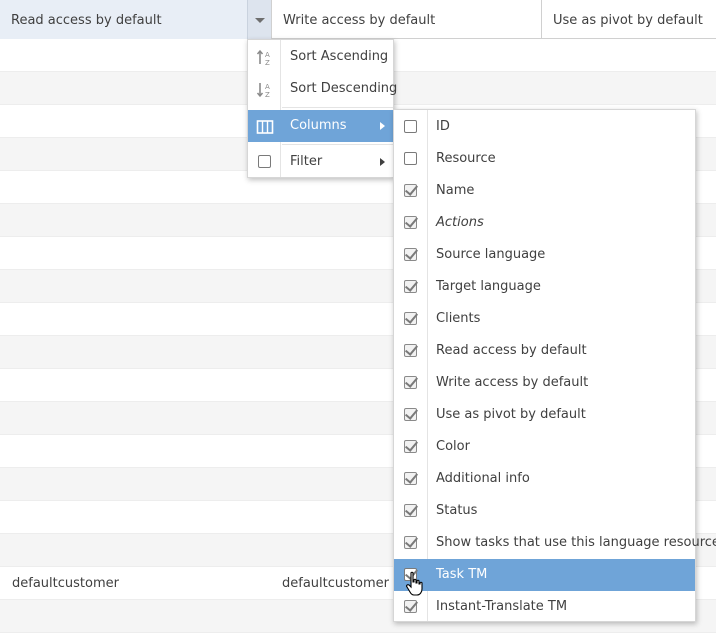 The height and width of the screenshot is (641, 716). Describe the element at coordinates (488, 286) in the screenshot. I see `column-toggle-label: Target language` at that location.